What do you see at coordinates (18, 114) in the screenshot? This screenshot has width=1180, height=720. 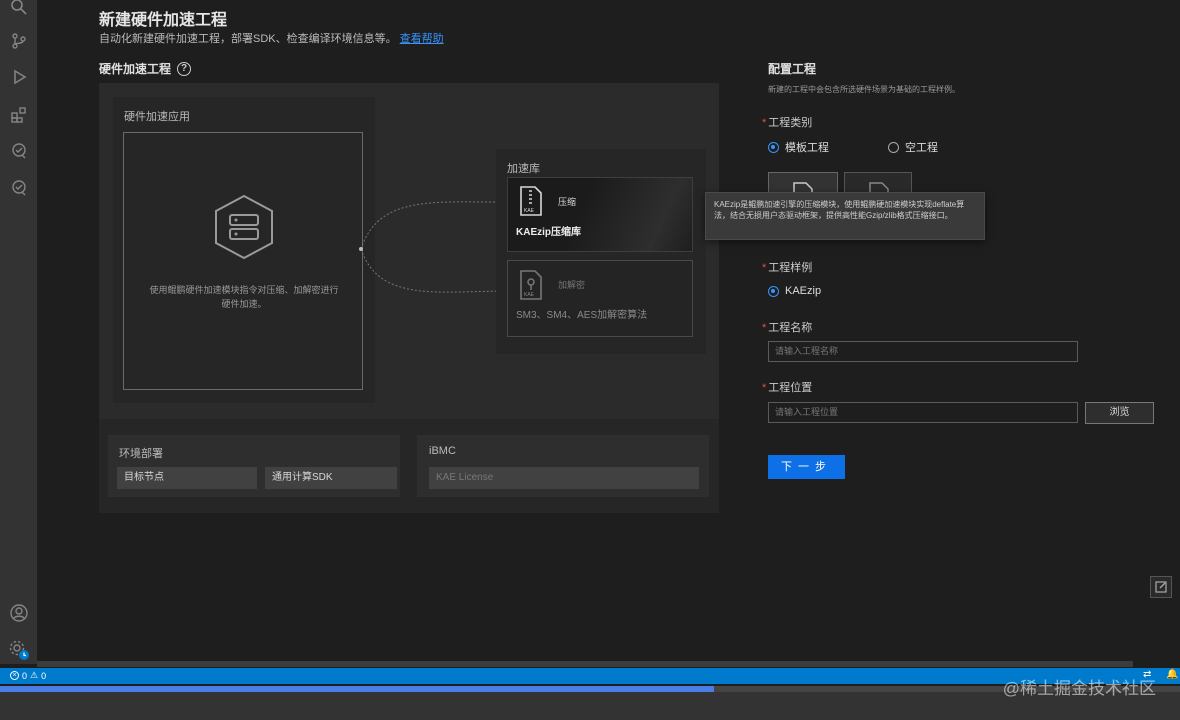 I see `extensions-icon` at bounding box center [18, 114].